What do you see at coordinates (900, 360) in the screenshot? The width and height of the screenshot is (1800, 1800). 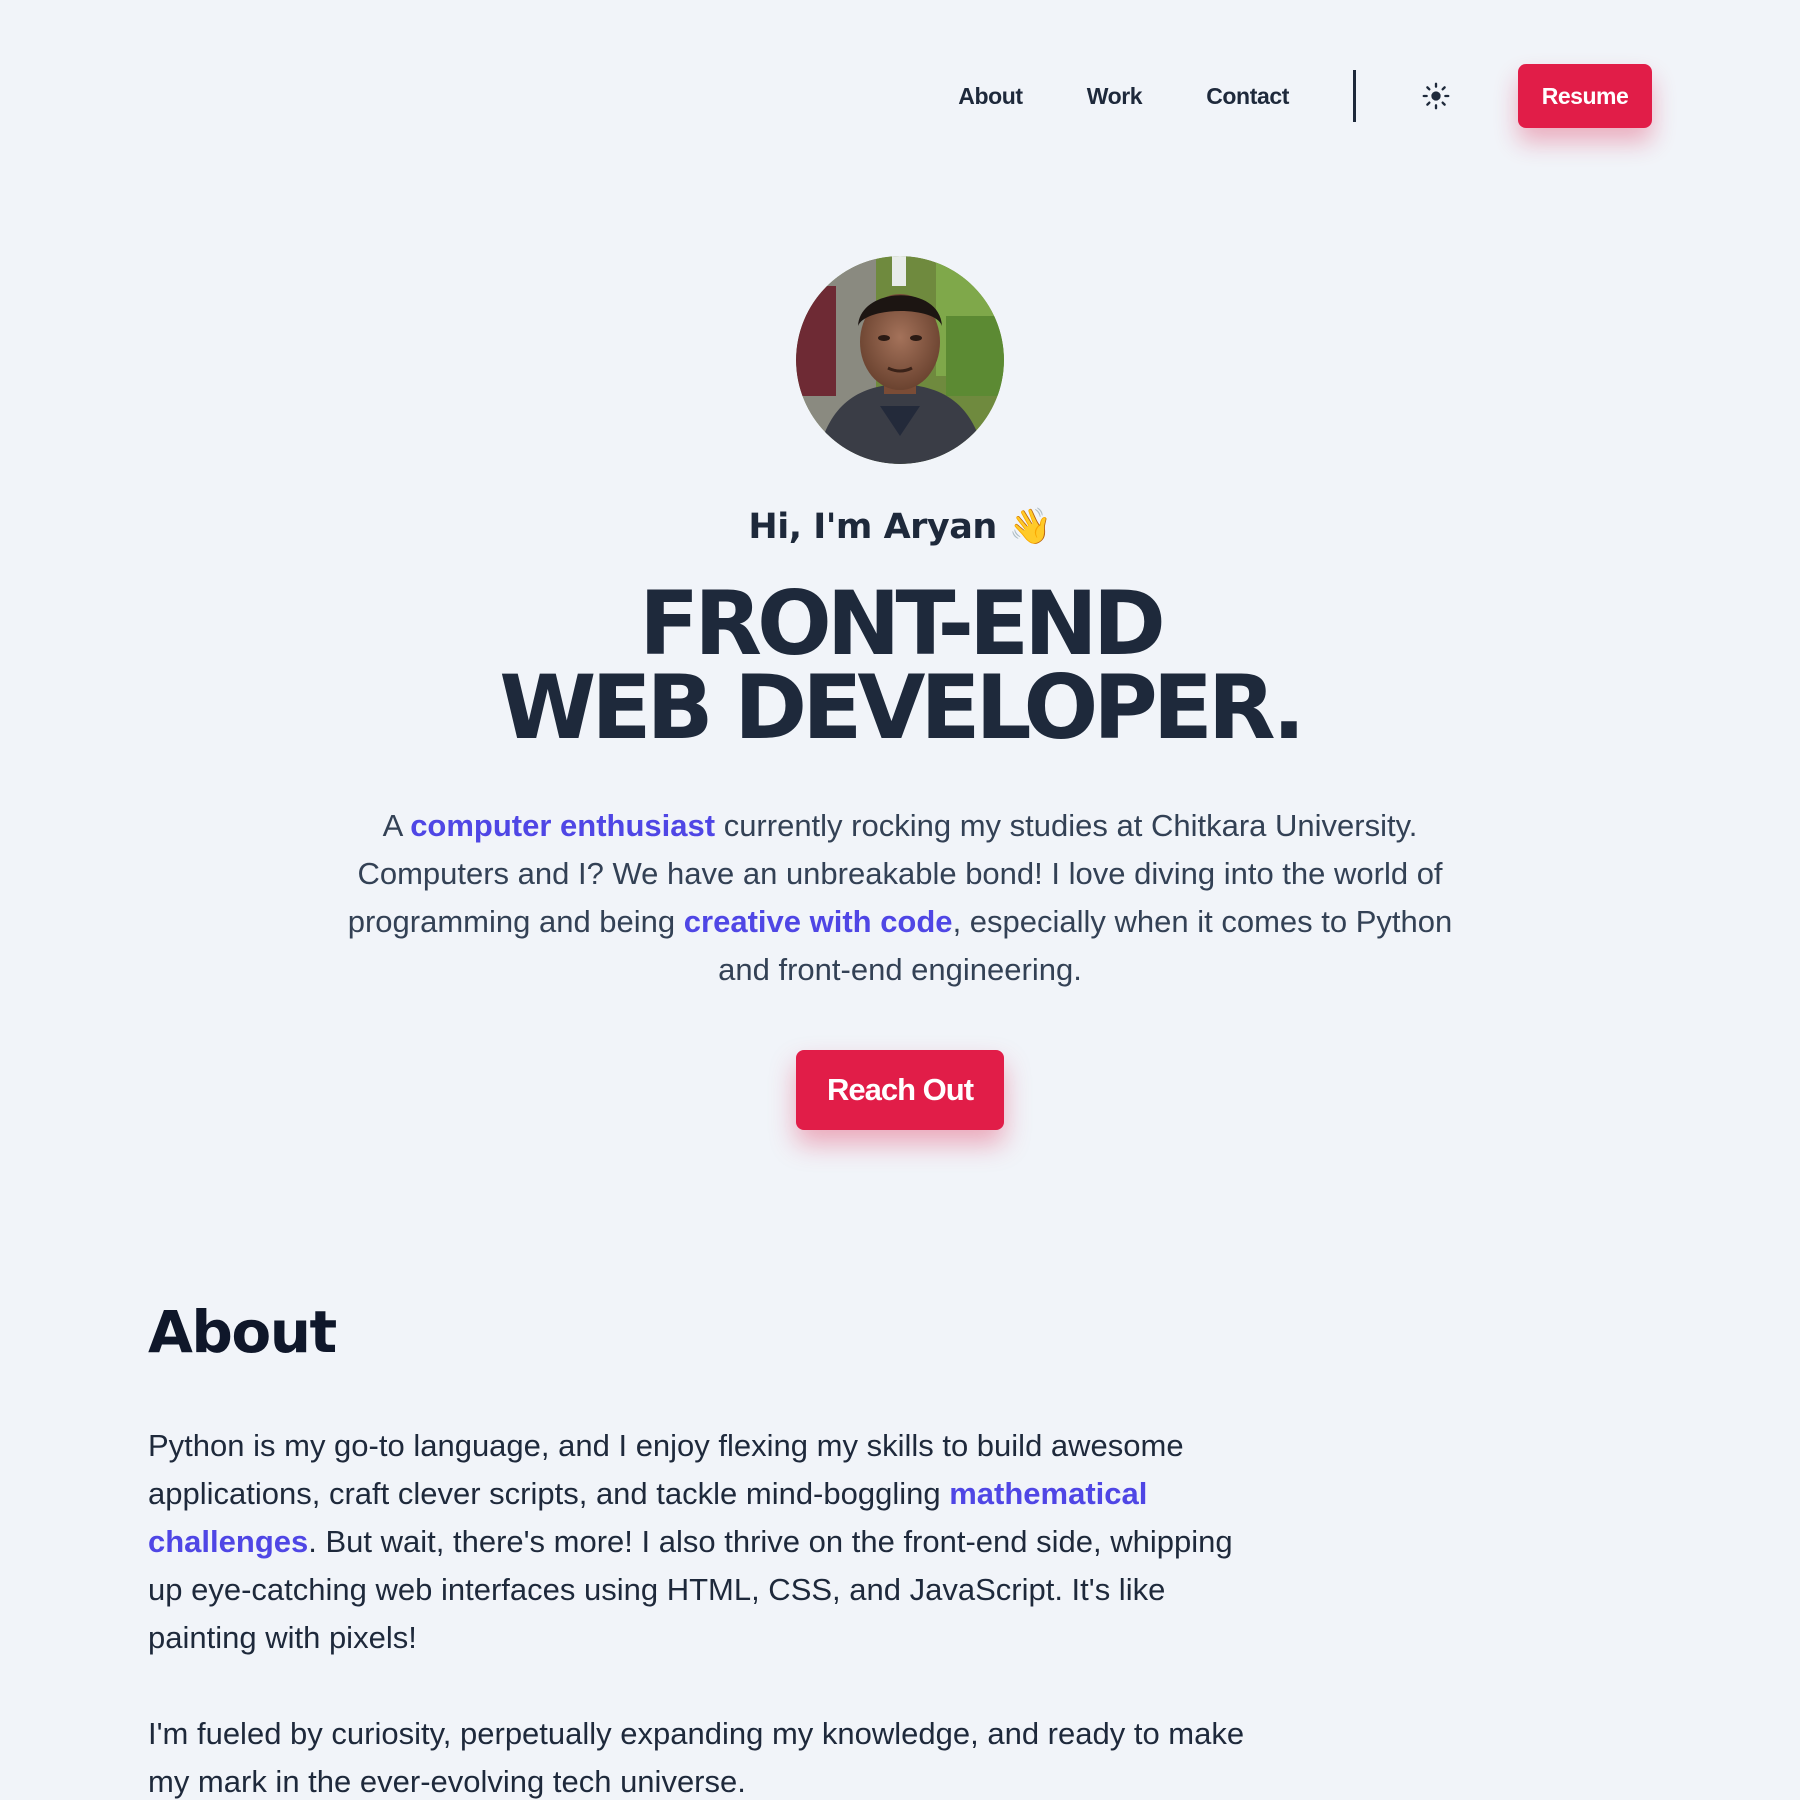 I see `profile-avatar` at bounding box center [900, 360].